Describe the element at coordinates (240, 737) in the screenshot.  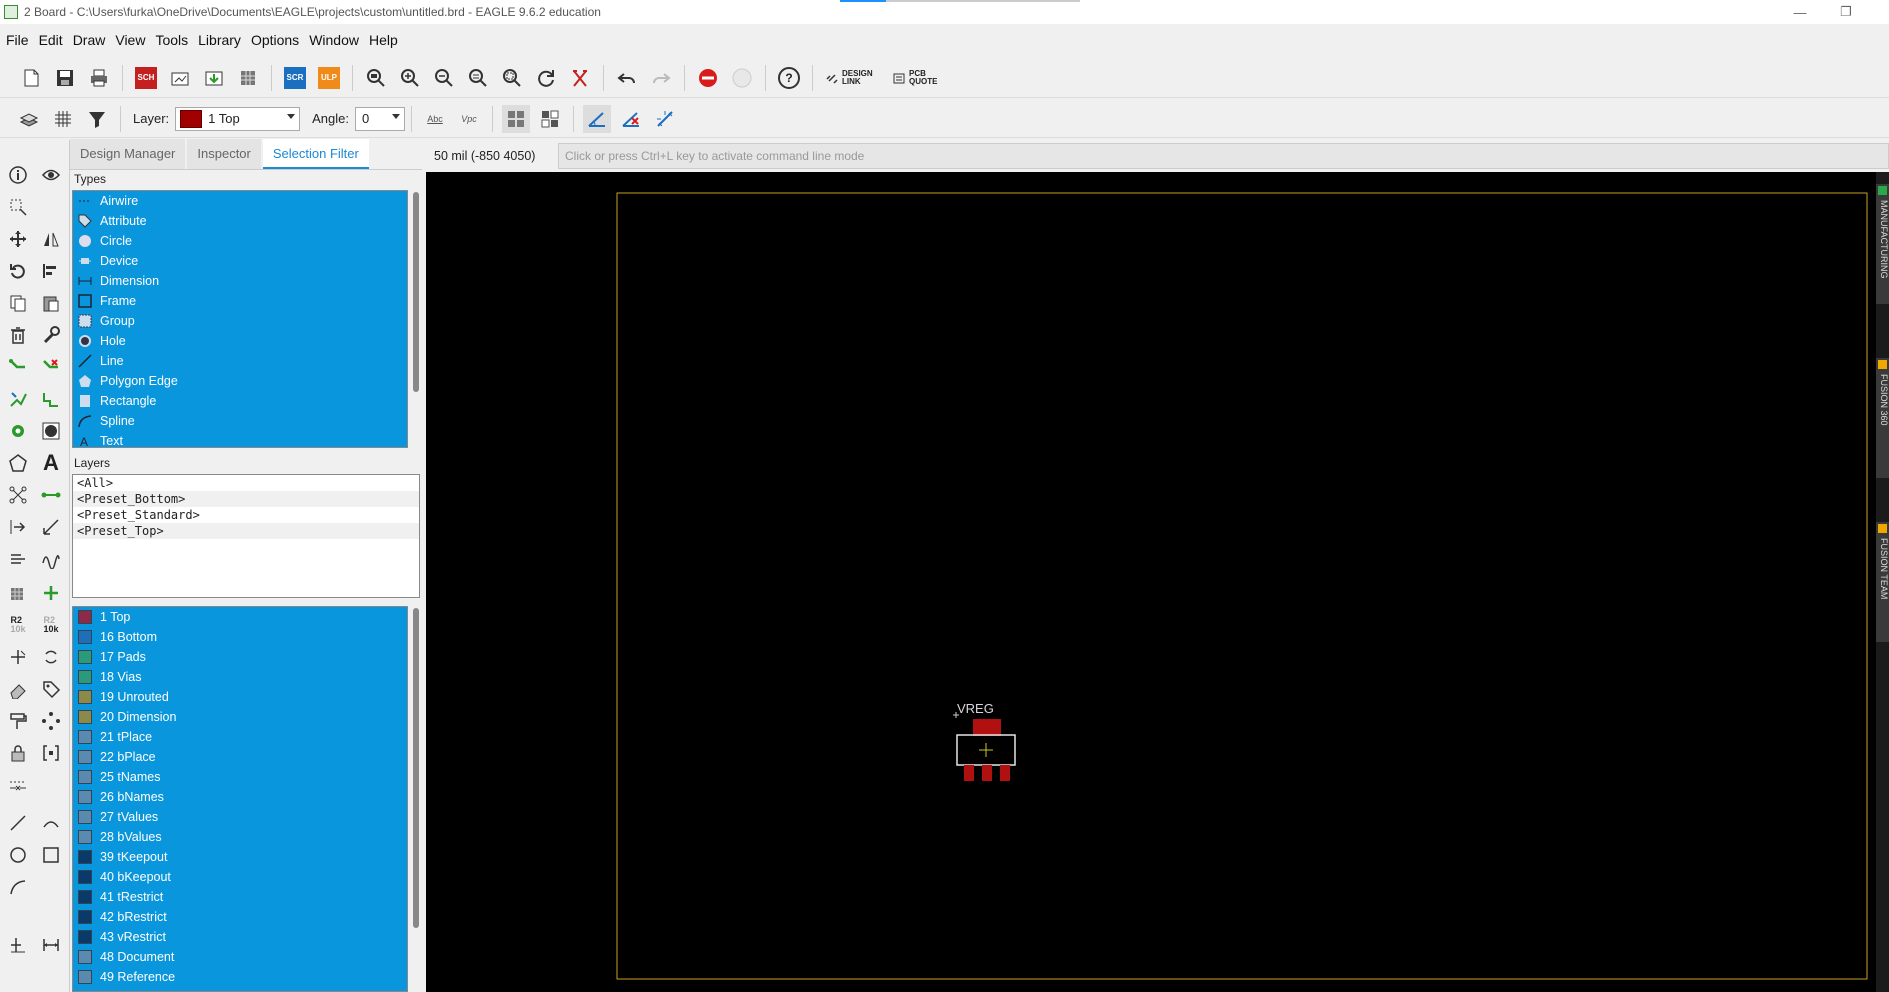
I see `layer-item: 21 tPlace` at that location.